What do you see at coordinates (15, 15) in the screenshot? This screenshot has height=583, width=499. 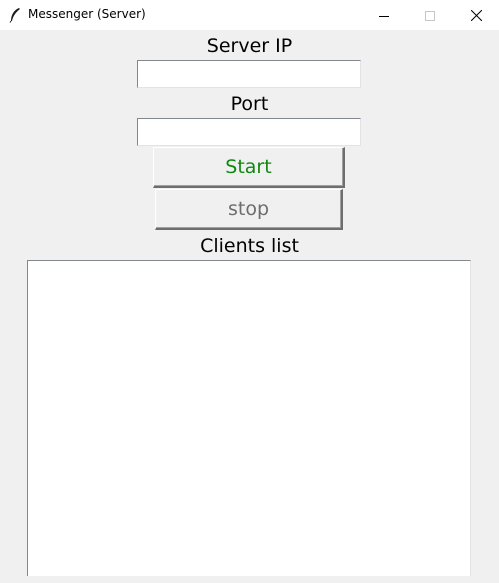 I see `feather-icon` at bounding box center [15, 15].